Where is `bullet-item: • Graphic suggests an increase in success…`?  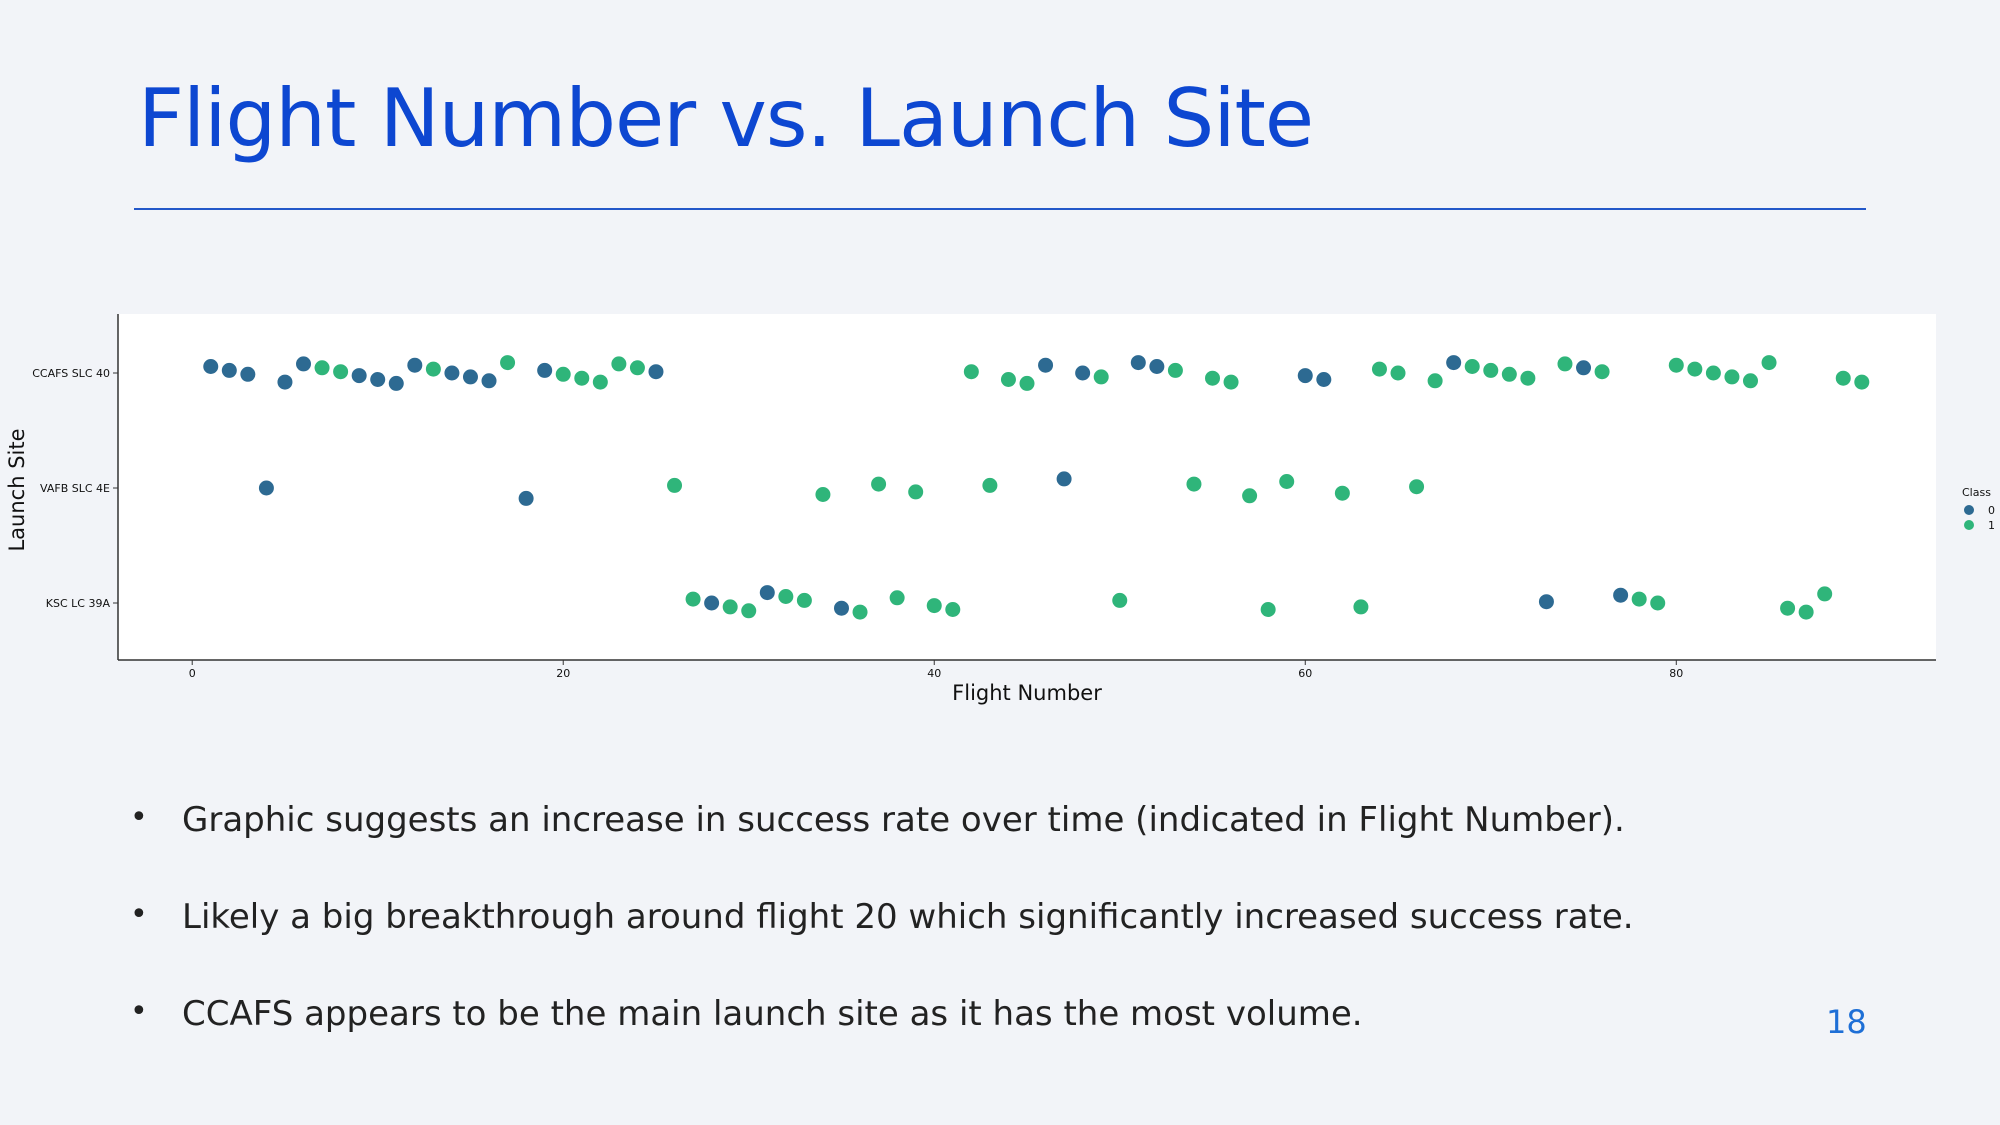
bullet-item: • Graphic suggests an increase in success… is located at coordinates (980, 848).